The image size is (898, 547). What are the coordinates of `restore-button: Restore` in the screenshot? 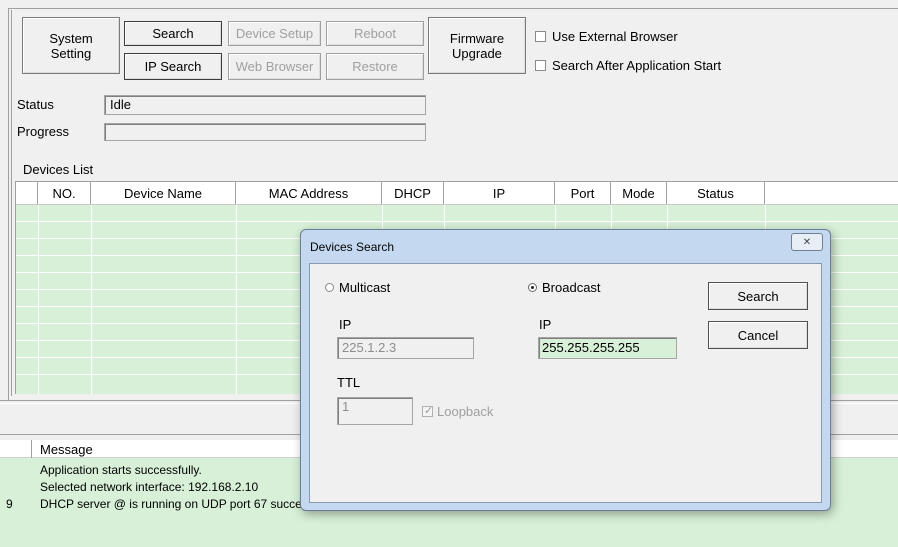 It's located at (375, 66).